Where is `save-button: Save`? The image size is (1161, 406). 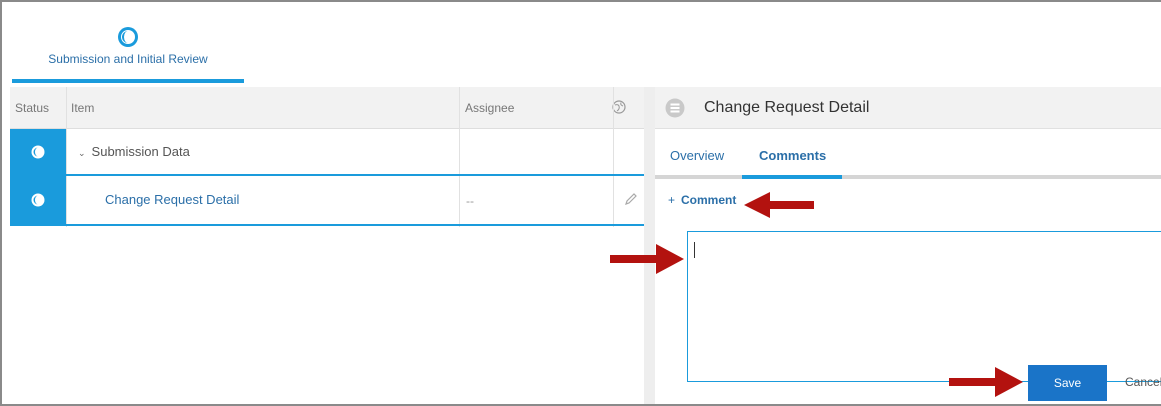 save-button: Save is located at coordinates (1067, 383).